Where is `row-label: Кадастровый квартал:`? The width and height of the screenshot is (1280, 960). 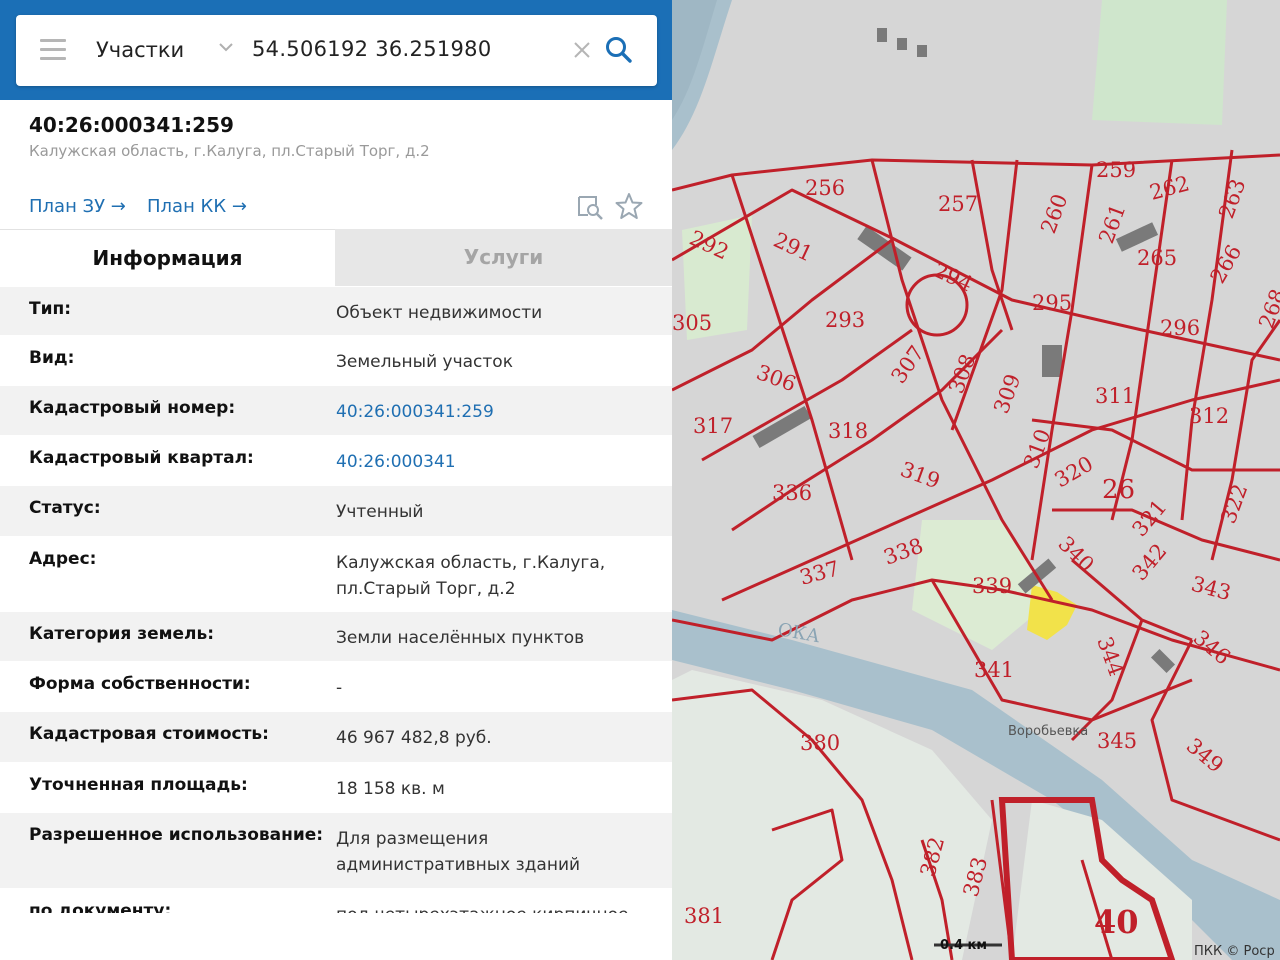
row-label: Кадастровый квартал: is located at coordinates (141, 458).